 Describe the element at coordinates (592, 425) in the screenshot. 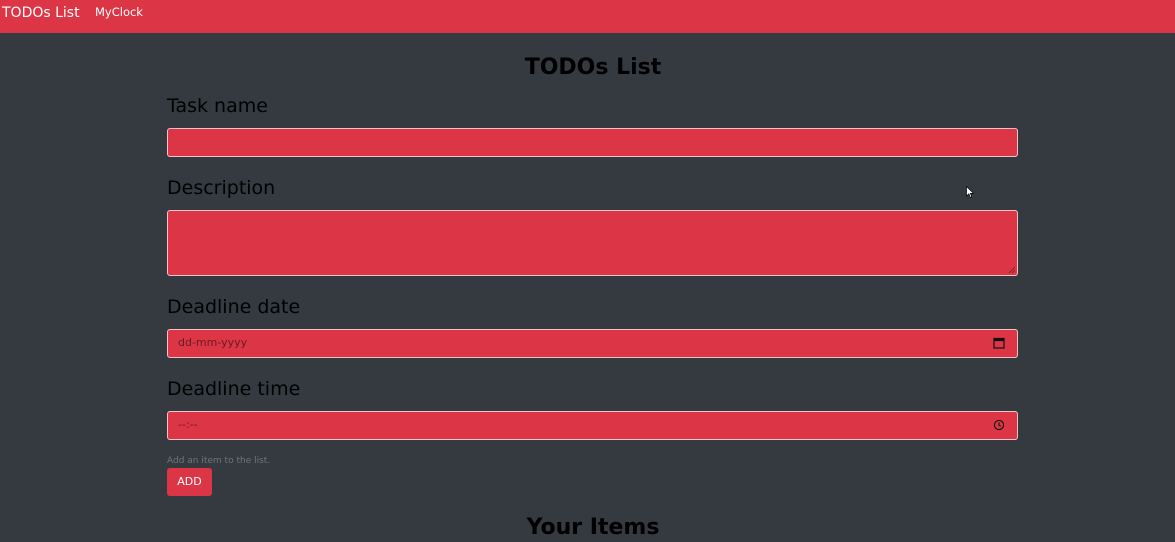

I see `deadline-time-input: --:--` at that location.